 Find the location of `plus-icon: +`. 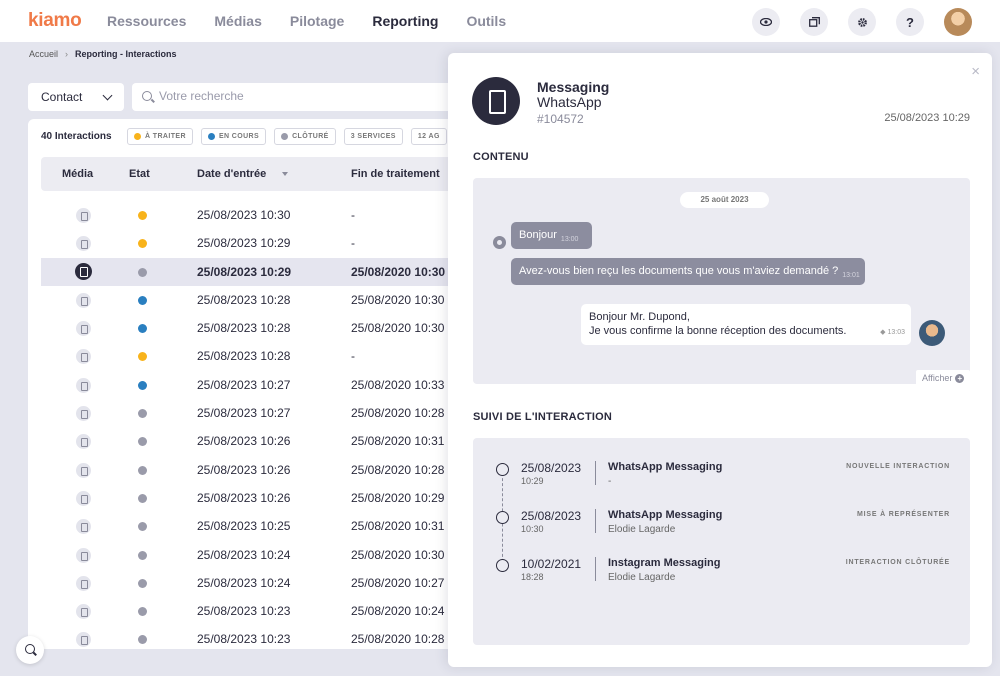

plus-icon: + is located at coordinates (960, 378).